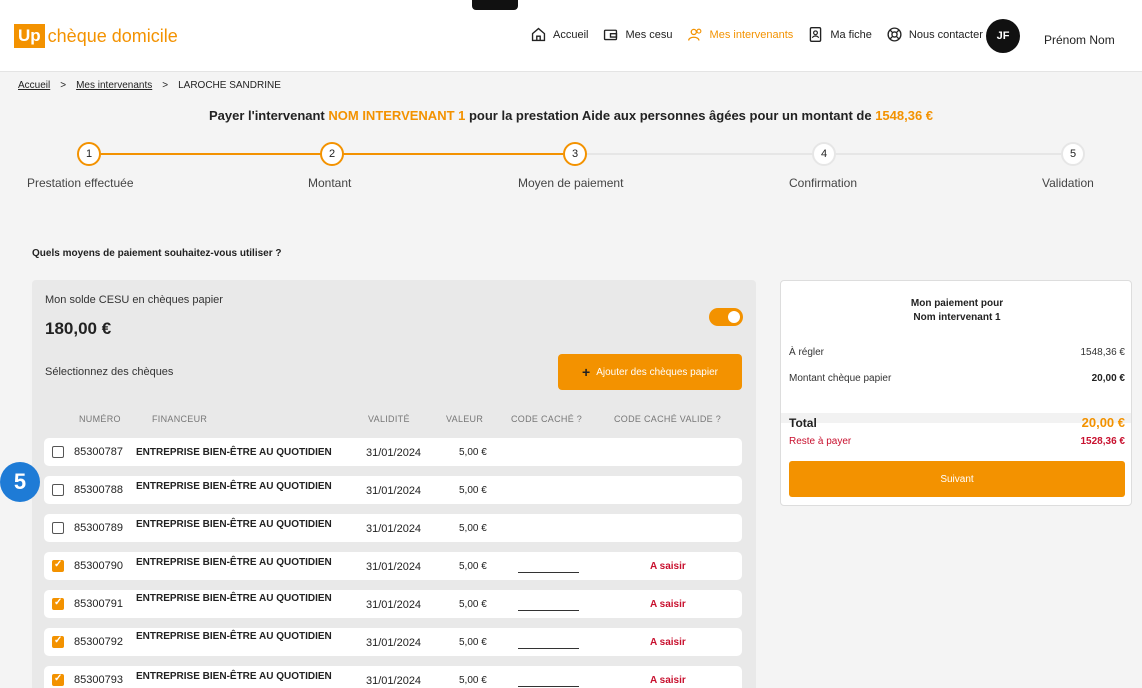 The image size is (1142, 688). I want to click on nav-mes-intervenants-label: Mes intervenants, so click(751, 34).